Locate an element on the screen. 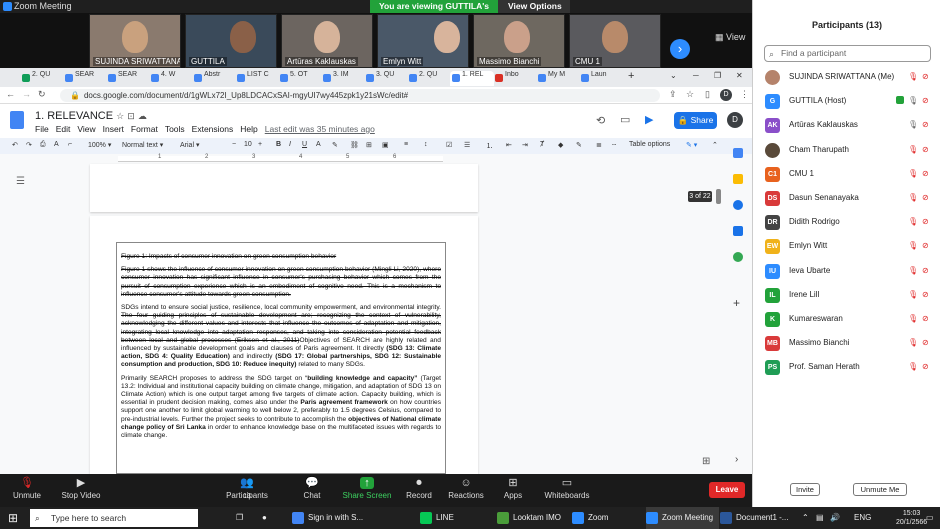 This screenshot has width=940, height=529. task-view-icon: ❐ is located at coordinates (239, 518).